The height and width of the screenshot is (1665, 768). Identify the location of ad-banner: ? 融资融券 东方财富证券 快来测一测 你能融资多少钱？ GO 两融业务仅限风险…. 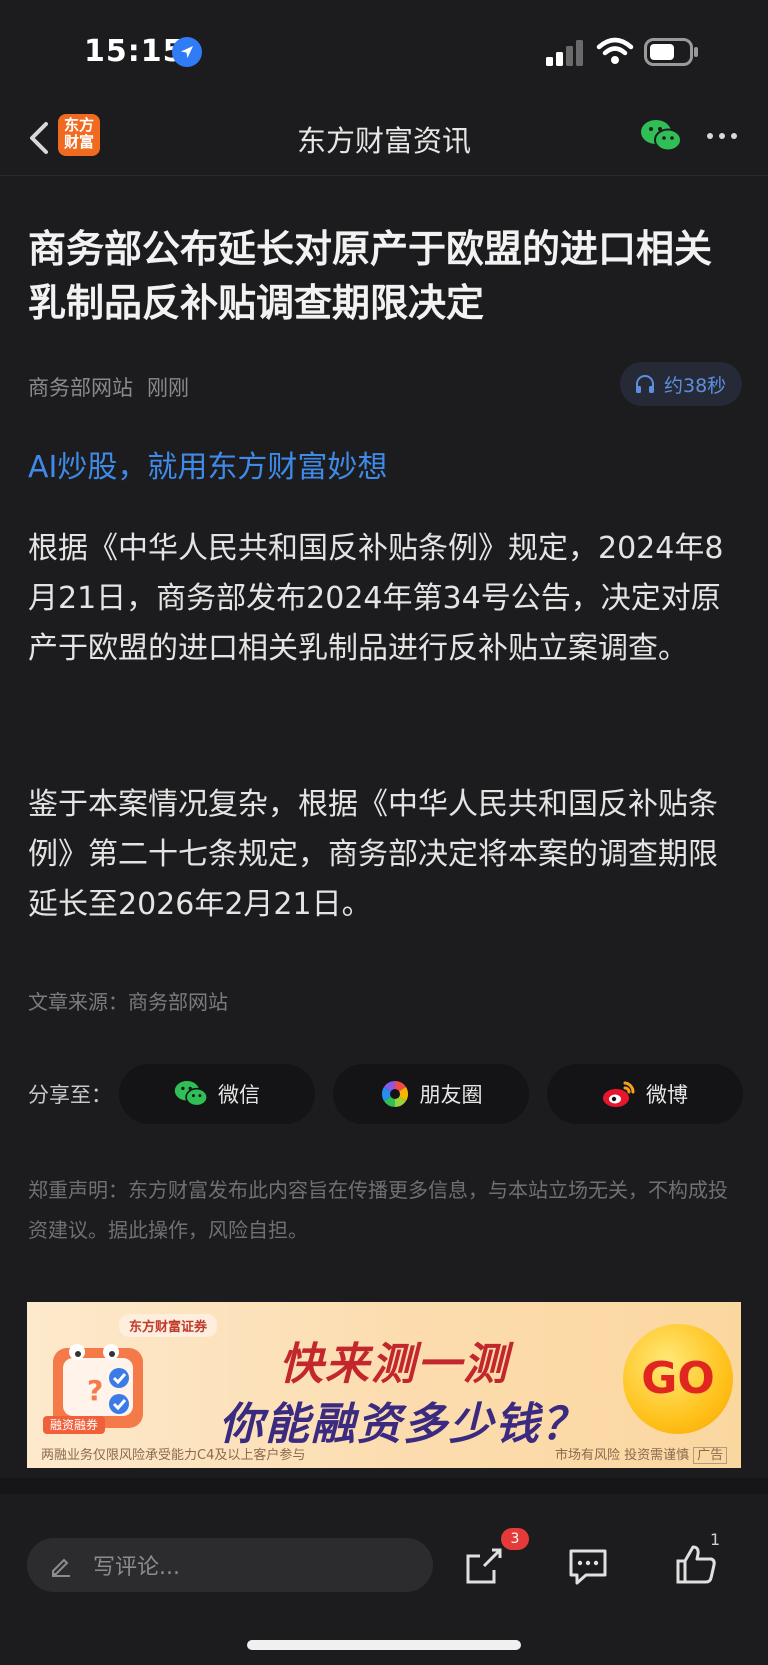
(384, 1385).